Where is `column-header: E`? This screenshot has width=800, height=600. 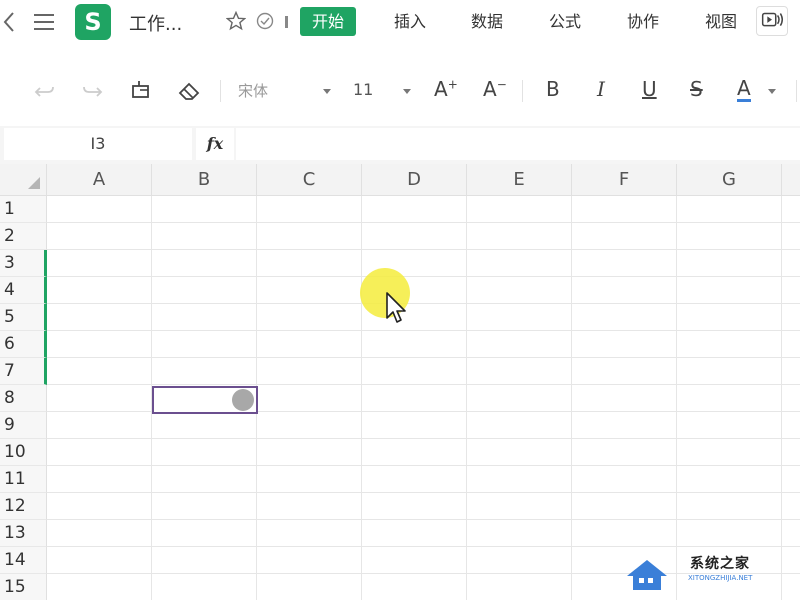 column-header: E is located at coordinates (519, 180).